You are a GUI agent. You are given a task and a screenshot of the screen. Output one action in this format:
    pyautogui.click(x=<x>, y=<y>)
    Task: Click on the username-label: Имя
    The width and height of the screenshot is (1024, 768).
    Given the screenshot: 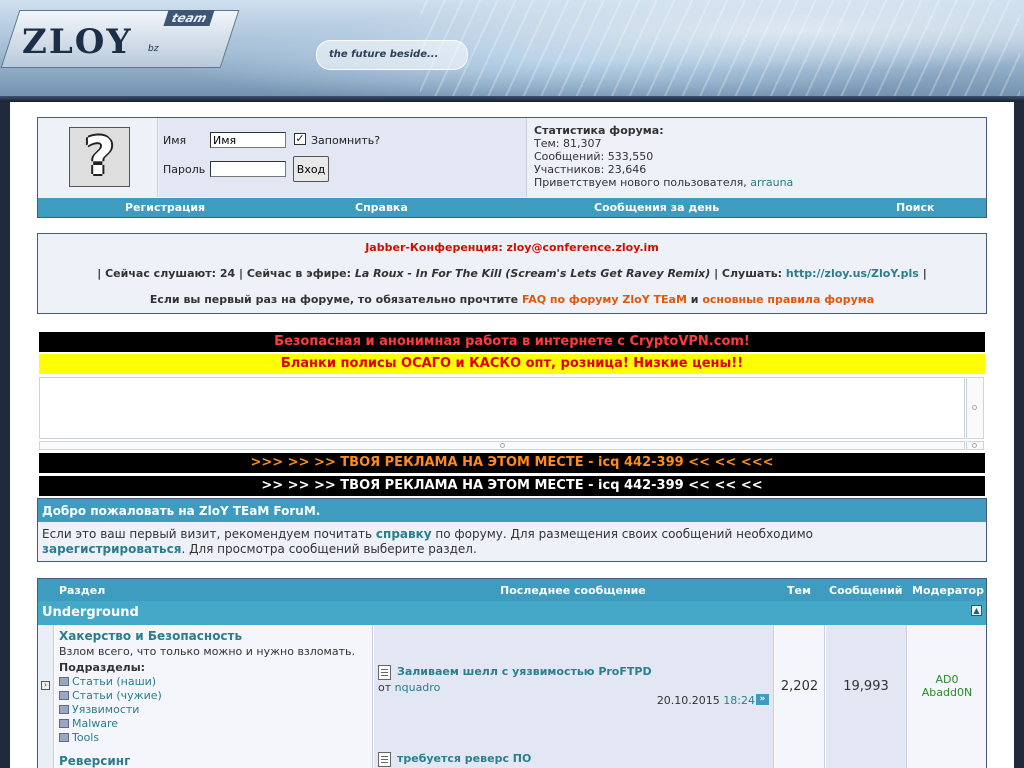 What is the action you would take?
    pyautogui.click(x=175, y=140)
    